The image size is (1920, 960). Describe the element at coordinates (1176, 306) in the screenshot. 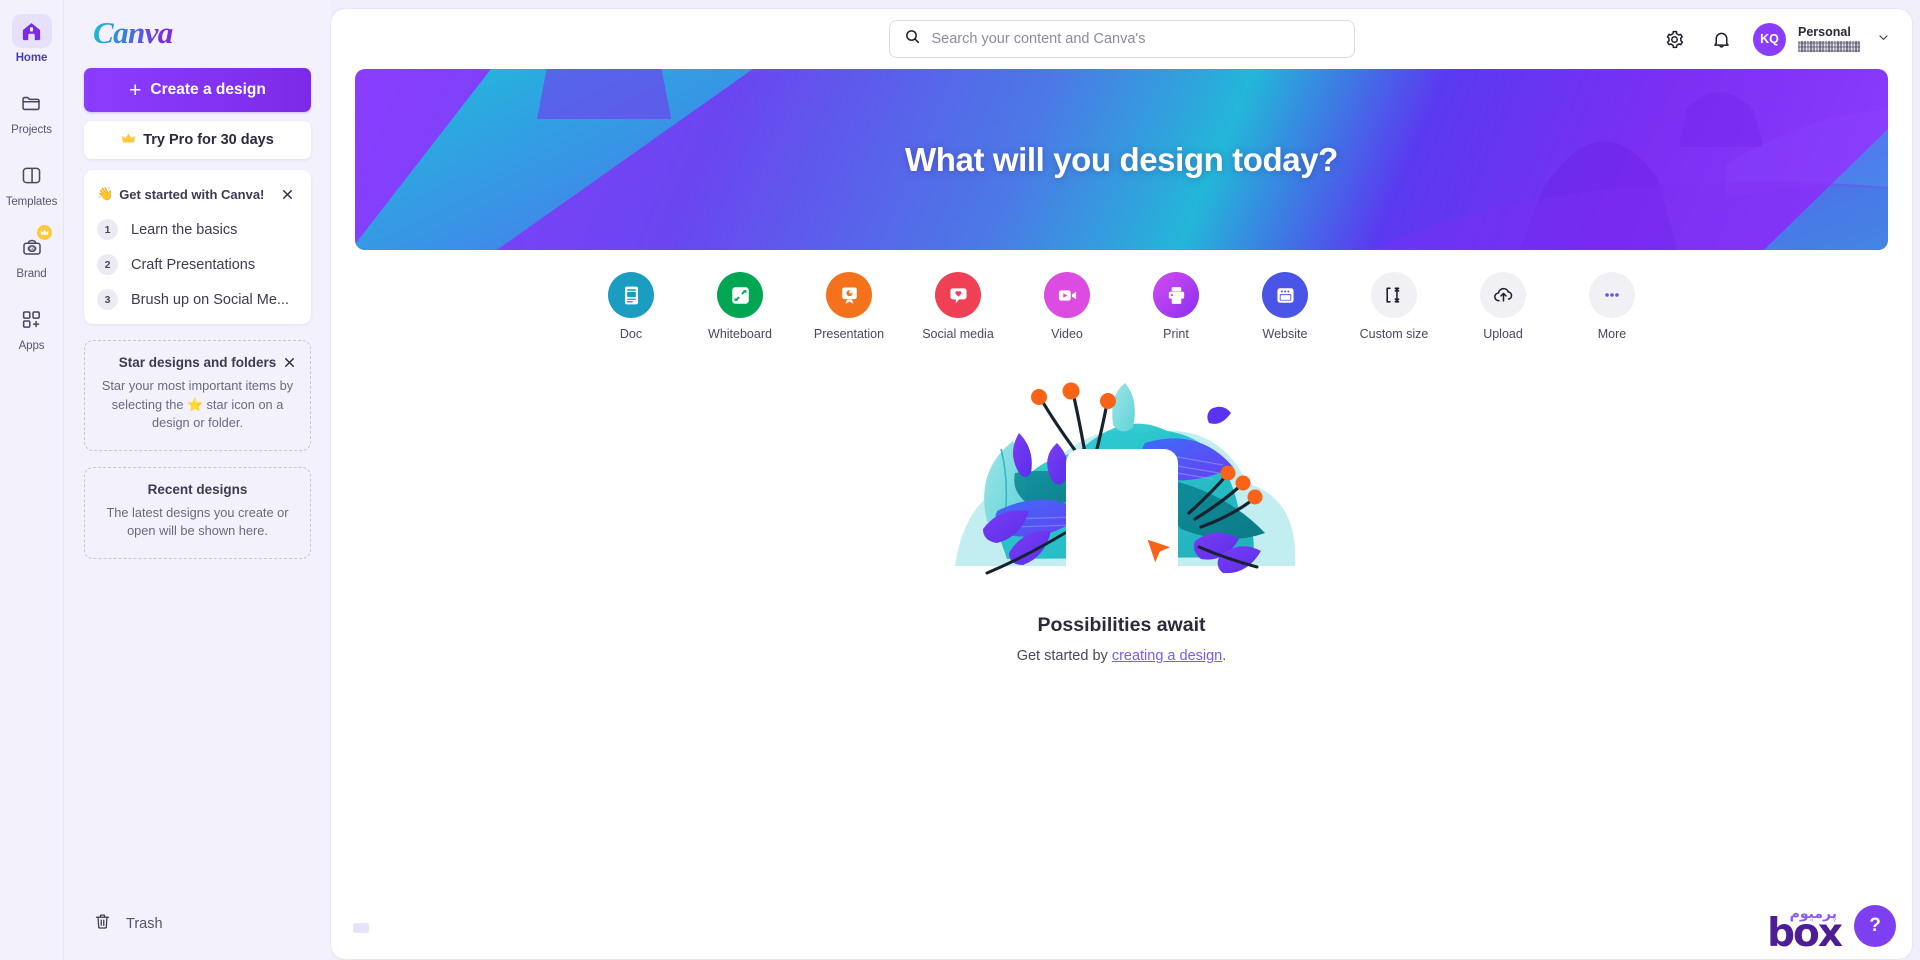

I see `category-print: Print` at that location.